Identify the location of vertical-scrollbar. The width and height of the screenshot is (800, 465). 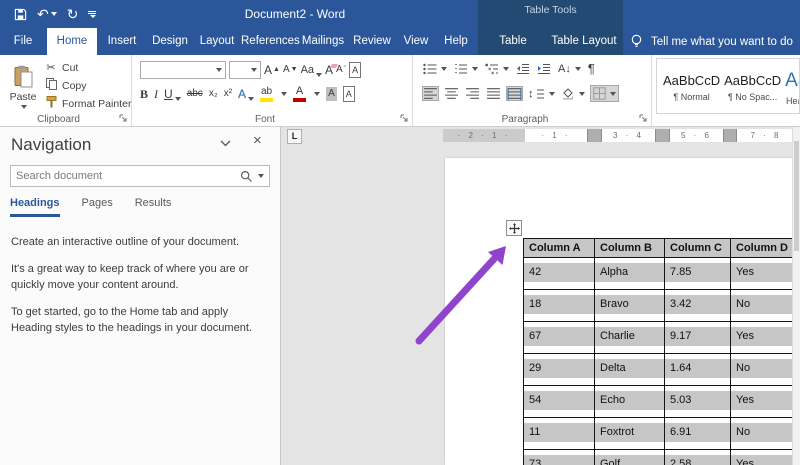
(796, 296).